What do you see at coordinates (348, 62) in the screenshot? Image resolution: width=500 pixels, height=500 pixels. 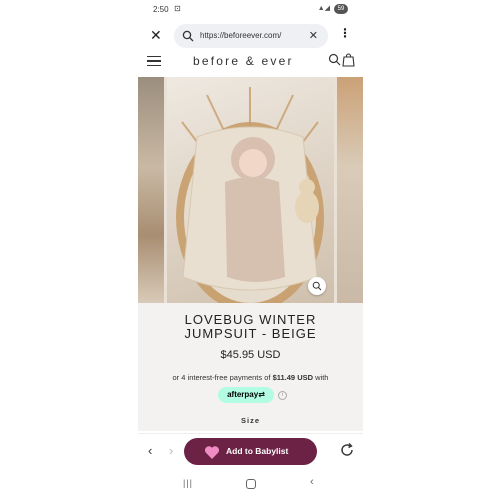 I see `bag-icon` at bounding box center [348, 62].